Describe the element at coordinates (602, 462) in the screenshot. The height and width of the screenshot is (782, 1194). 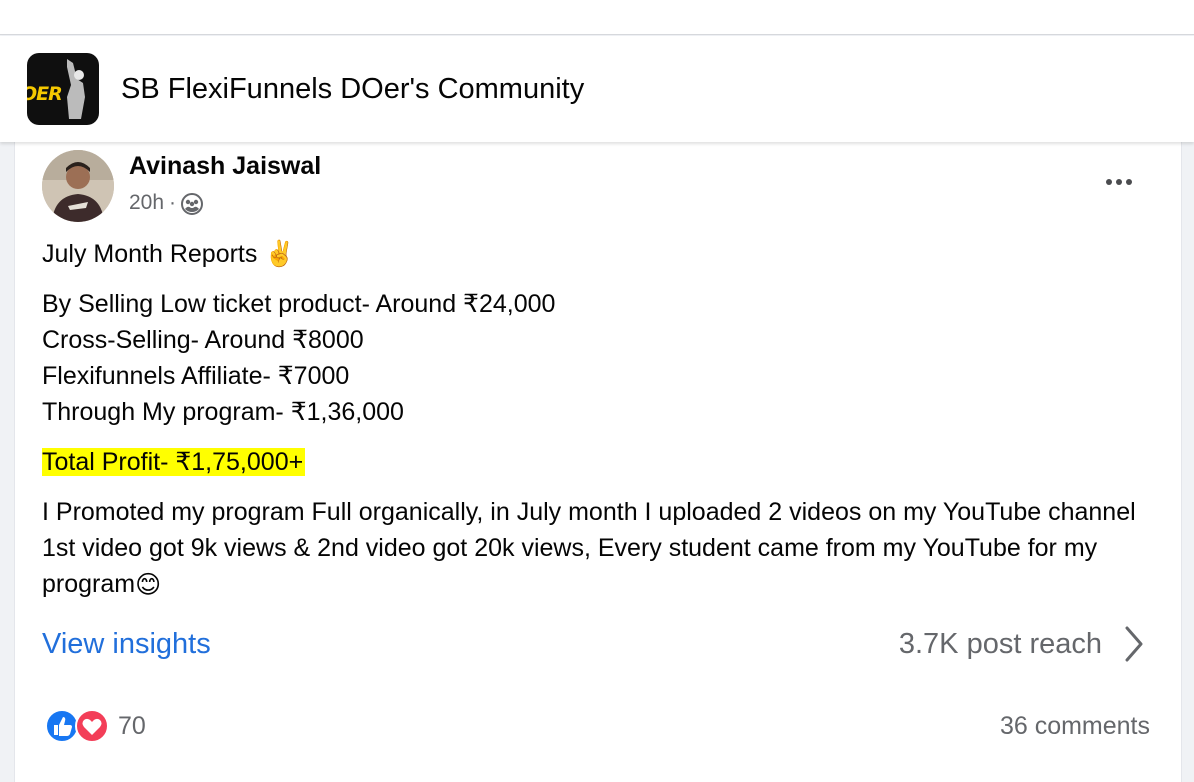
I see `total-profit-line: Total Profit- ₹1,75,000+` at that location.